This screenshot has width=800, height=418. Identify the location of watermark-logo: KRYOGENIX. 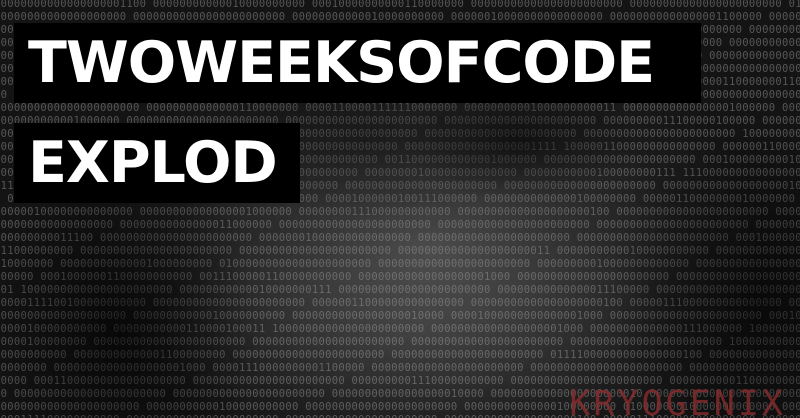
(677, 401).